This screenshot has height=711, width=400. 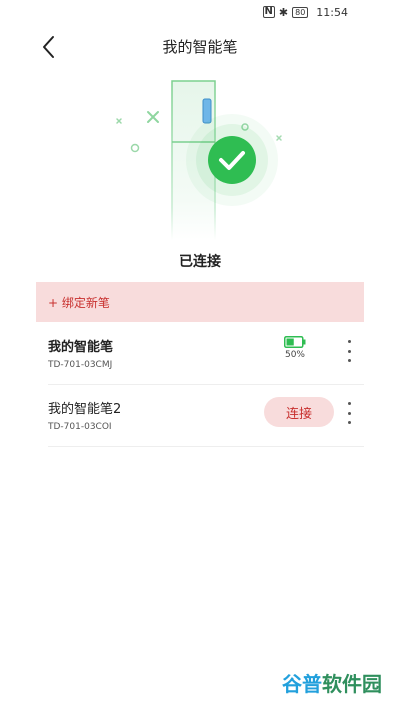 I want to click on pen-list-item: 我的智能笔2 TD-701-03COI 连接, so click(x=206, y=415).